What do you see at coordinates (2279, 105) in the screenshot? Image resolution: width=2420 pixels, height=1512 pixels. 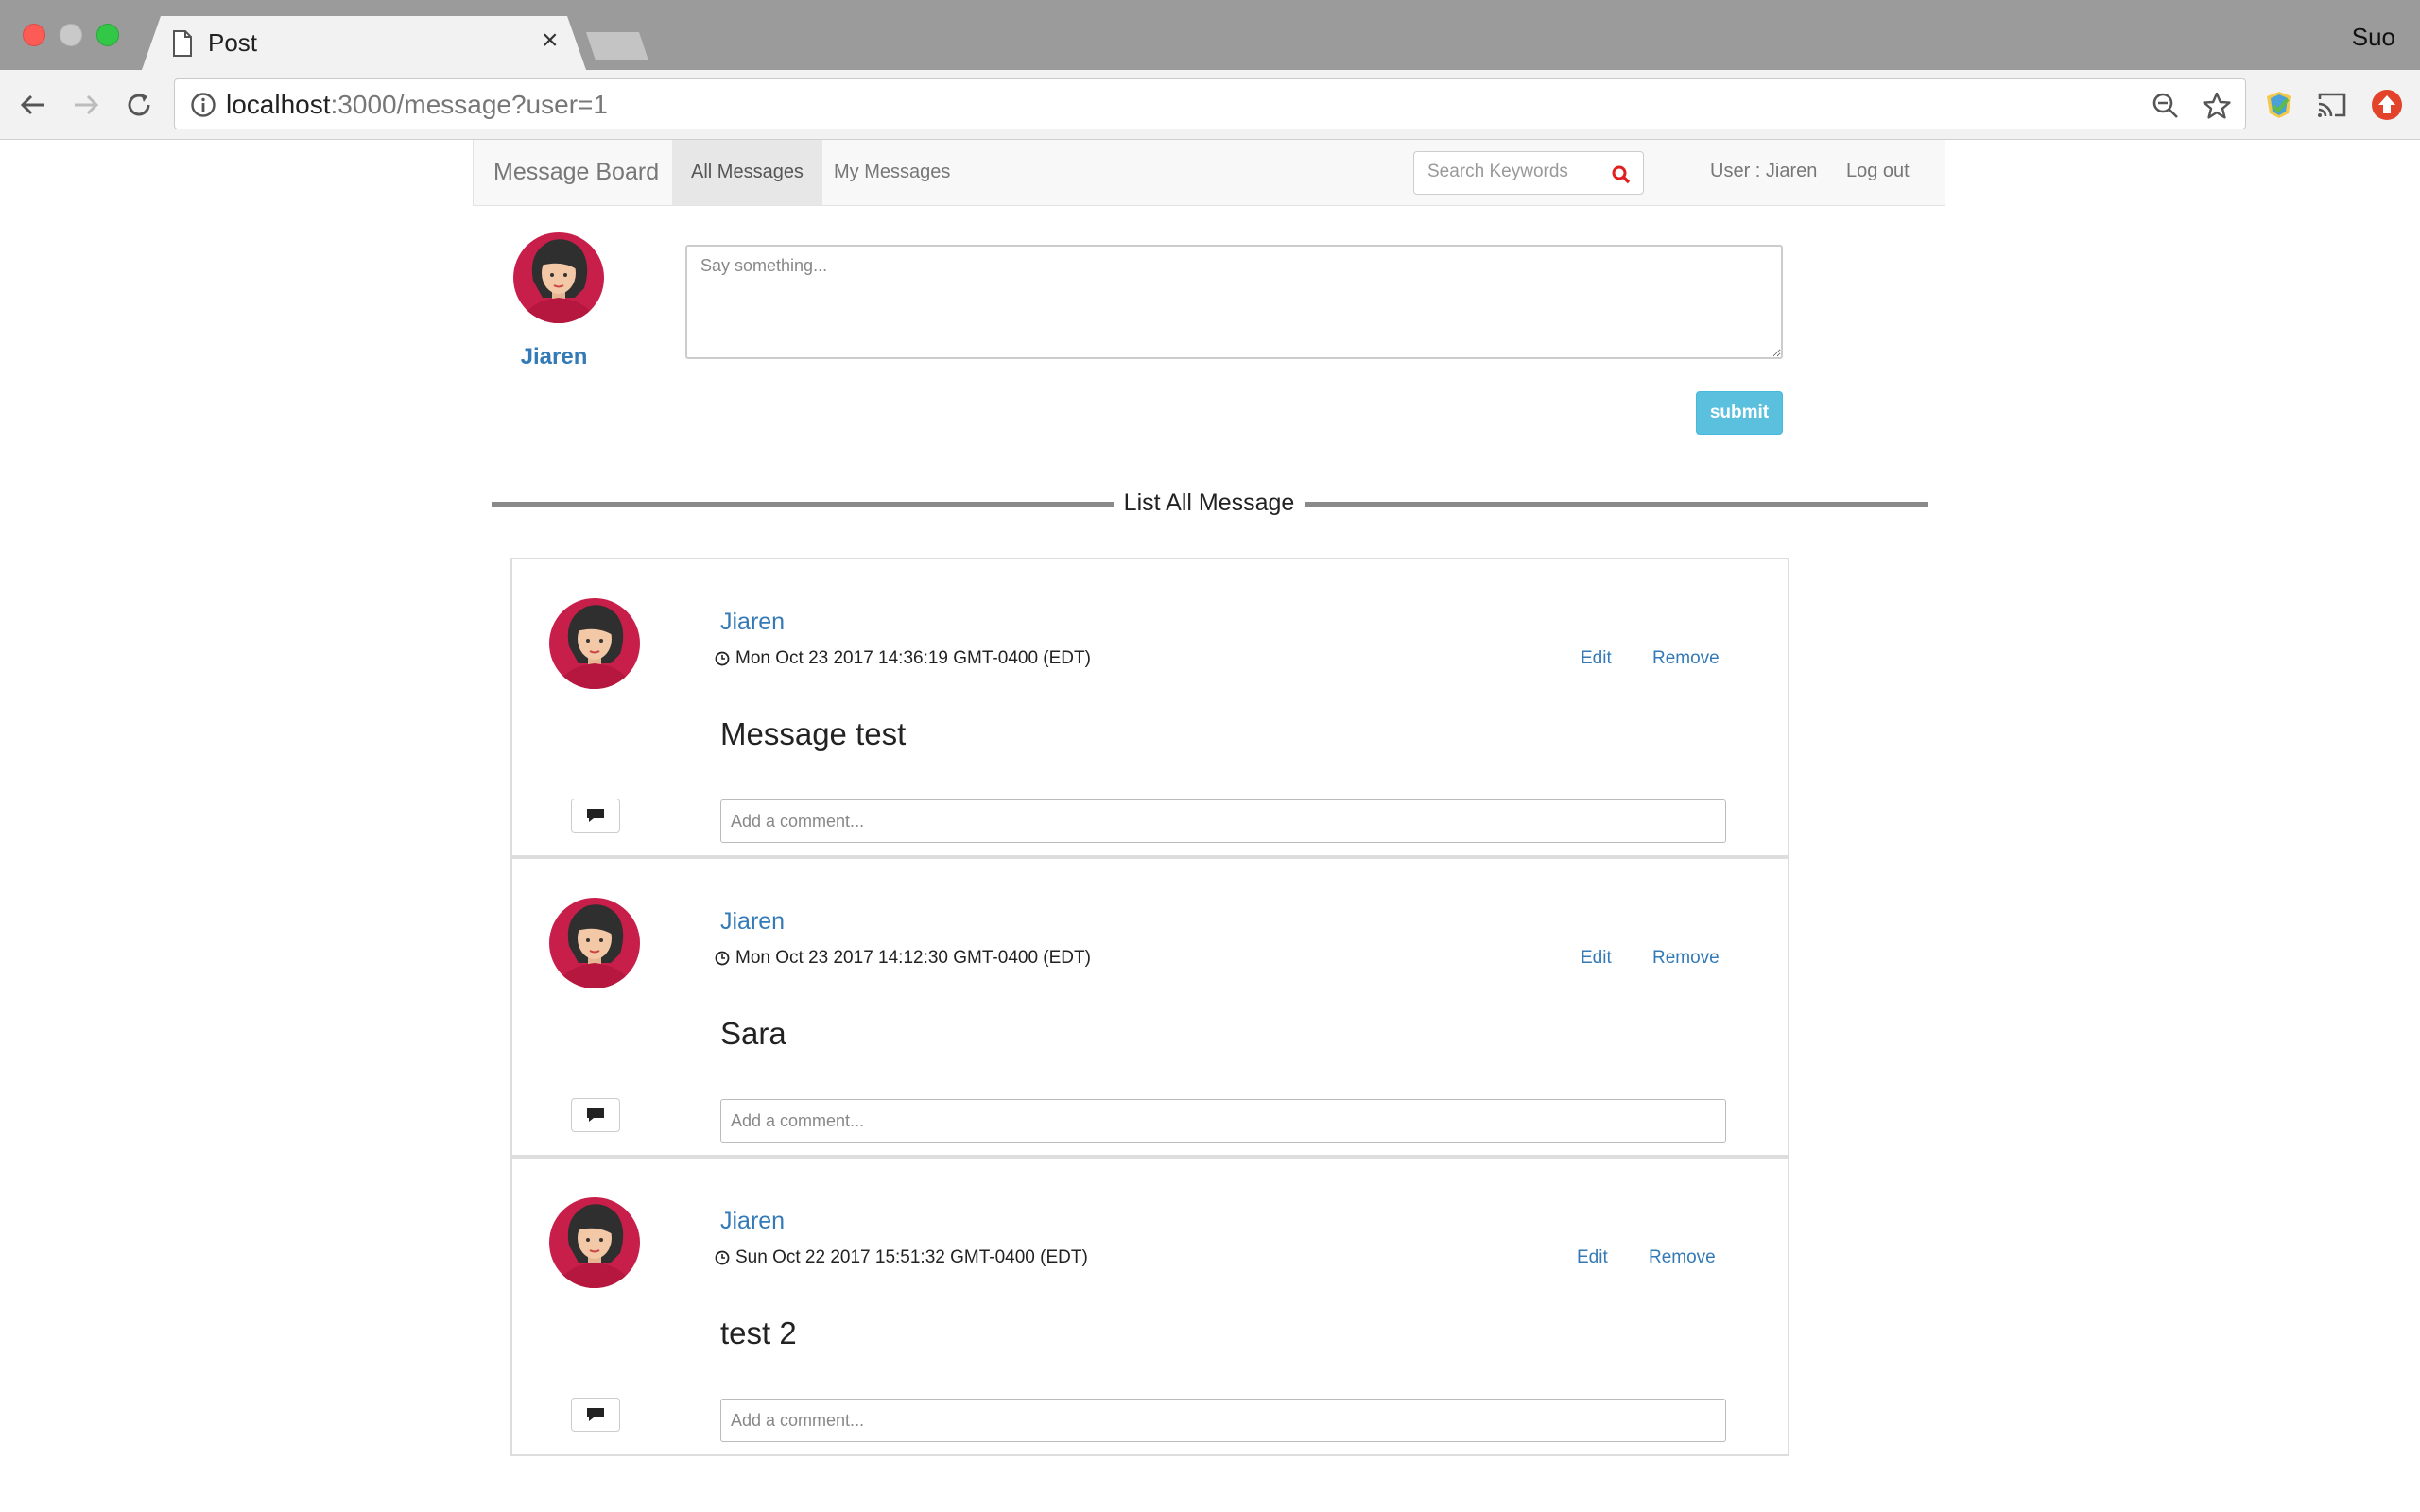 I see `extension-icon` at bounding box center [2279, 105].